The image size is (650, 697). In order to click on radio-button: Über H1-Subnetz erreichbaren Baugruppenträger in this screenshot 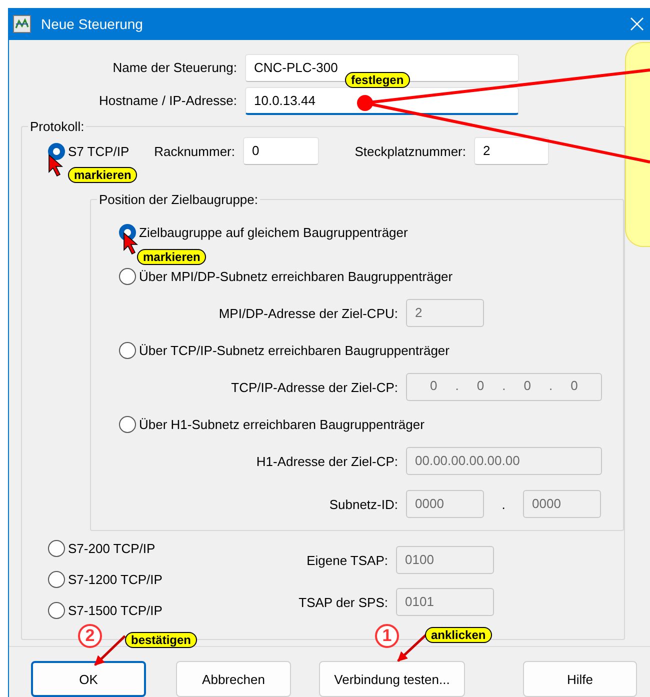, I will do `click(271, 424)`.